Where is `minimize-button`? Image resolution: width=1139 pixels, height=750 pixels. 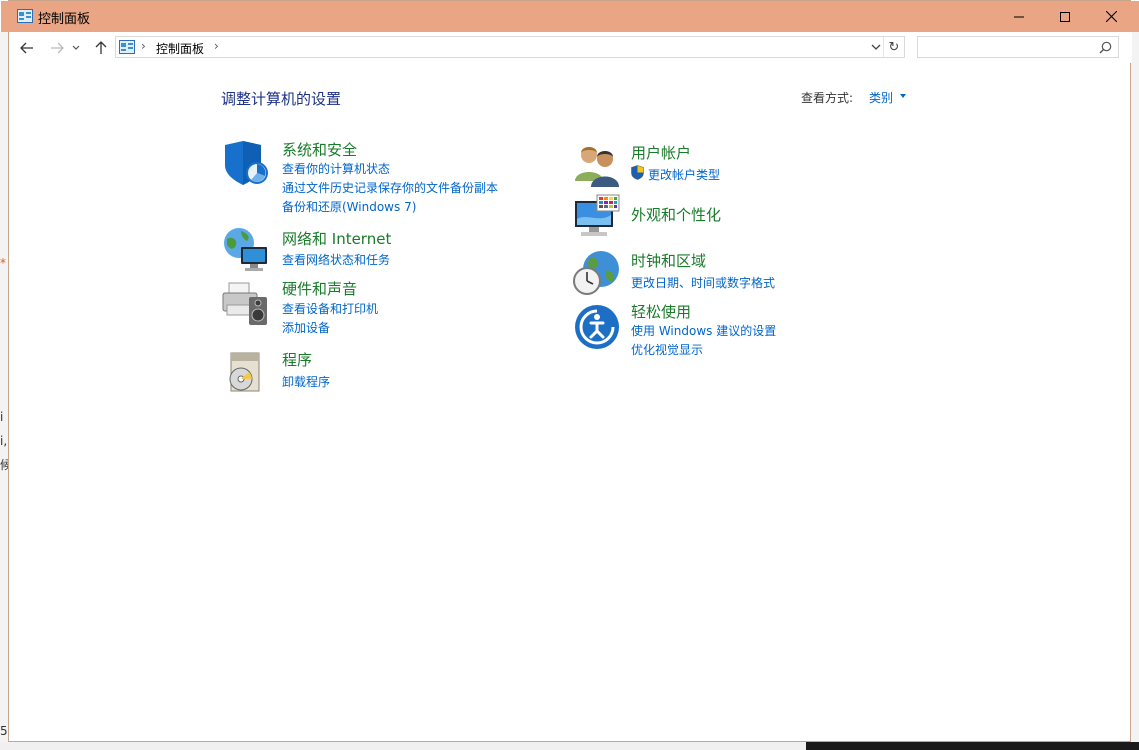 minimize-button is located at coordinates (1019, 16).